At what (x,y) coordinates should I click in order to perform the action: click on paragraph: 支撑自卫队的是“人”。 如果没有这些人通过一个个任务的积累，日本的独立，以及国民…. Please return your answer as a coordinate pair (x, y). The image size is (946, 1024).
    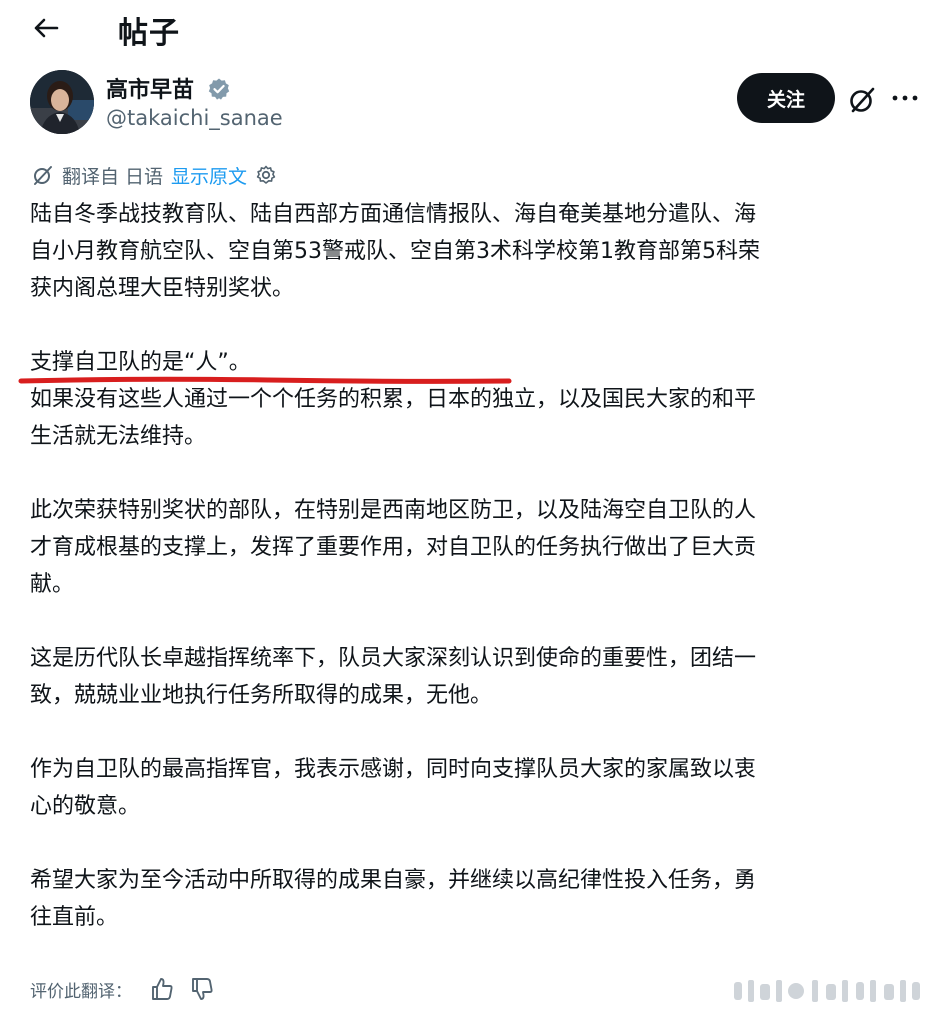
    Looking at the image, I should click on (474, 399).